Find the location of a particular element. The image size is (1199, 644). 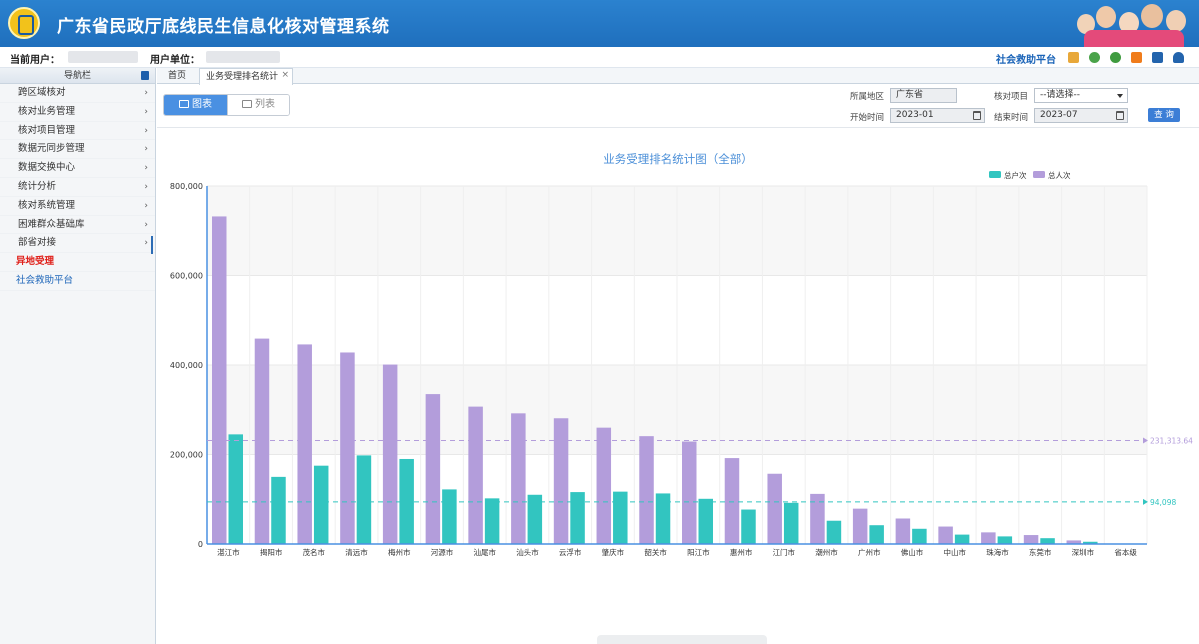

list-view-button: 列表 is located at coordinates (258, 105).